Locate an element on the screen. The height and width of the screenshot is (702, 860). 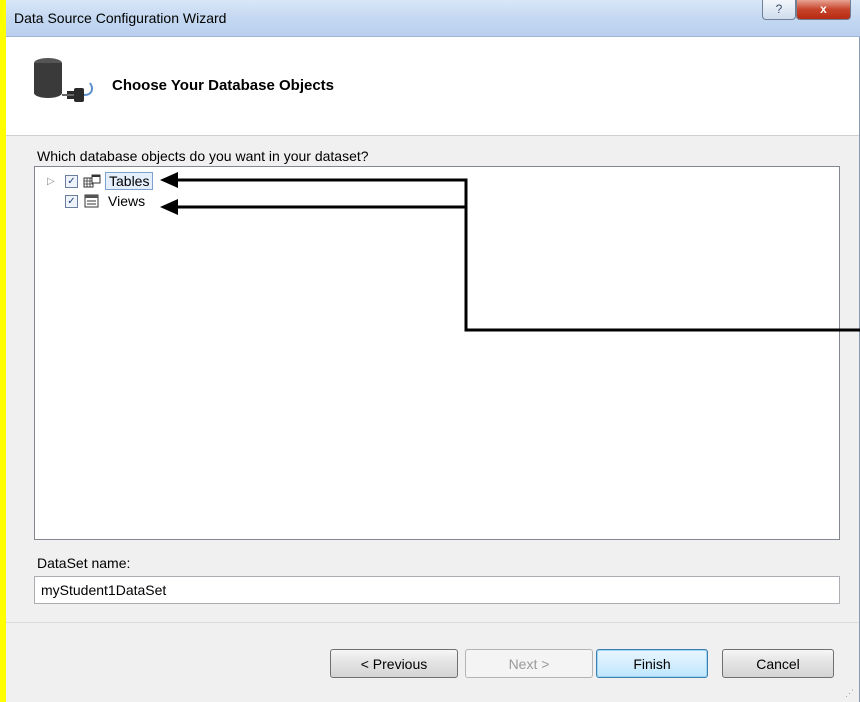
database-connect-icon is located at coordinates (63, 80).